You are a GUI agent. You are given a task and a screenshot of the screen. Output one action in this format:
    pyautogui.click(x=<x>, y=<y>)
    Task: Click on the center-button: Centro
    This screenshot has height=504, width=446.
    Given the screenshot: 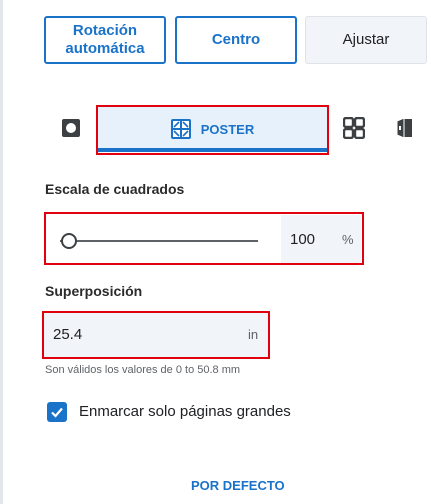 What is the action you would take?
    pyautogui.click(x=236, y=40)
    